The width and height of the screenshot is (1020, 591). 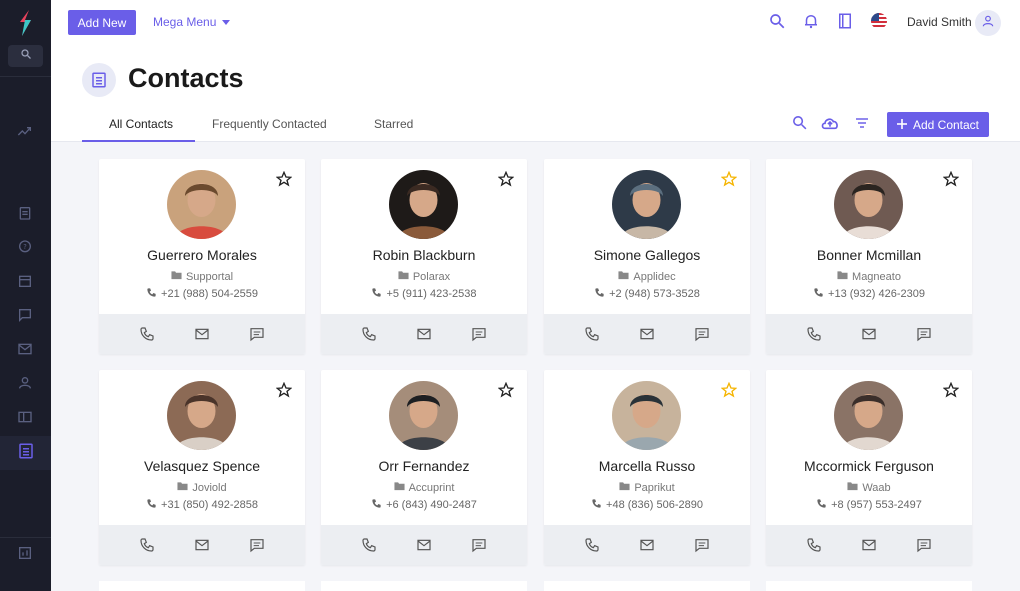 I want to click on tab-starred: Starred, so click(x=393, y=124).